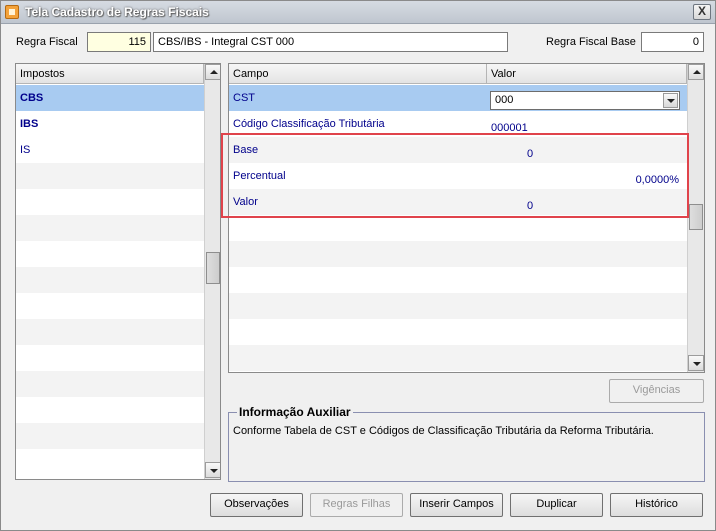 Image resolution: width=716 pixels, height=531 pixels. Describe the element at coordinates (256, 505) in the screenshot. I see `observacoes-button: Observações` at that location.